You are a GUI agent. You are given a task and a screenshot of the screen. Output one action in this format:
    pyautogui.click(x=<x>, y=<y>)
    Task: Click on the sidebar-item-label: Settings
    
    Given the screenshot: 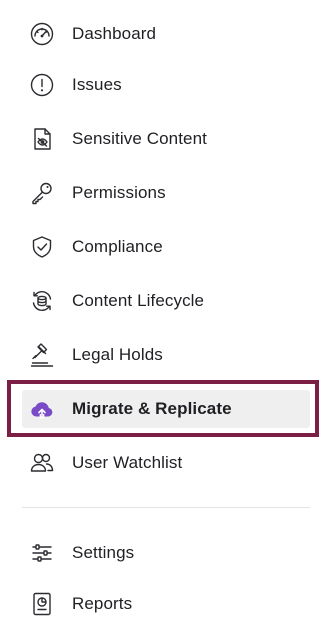 What is the action you would take?
    pyautogui.click(x=103, y=552)
    